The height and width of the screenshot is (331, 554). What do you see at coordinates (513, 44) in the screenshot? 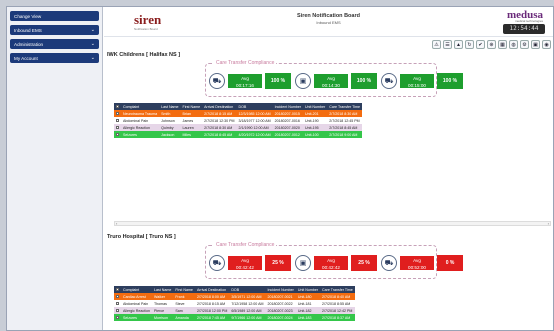
I see `cylinder-icon: ◍` at bounding box center [513, 44].